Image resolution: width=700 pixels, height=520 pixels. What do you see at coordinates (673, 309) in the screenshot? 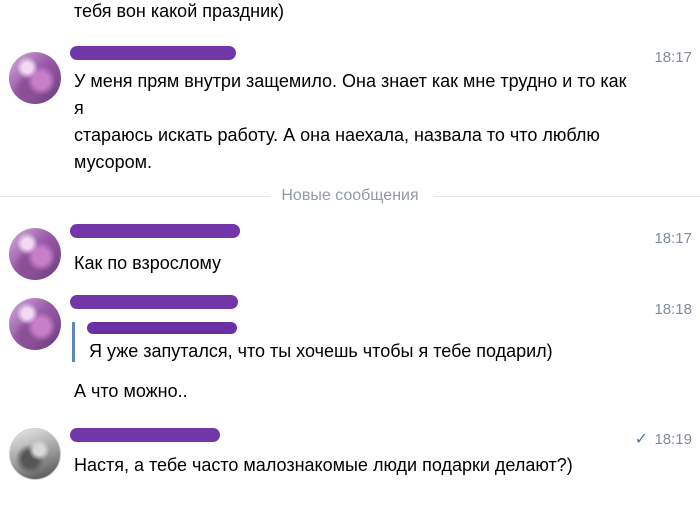
I see `message-time: 18:18` at bounding box center [673, 309].